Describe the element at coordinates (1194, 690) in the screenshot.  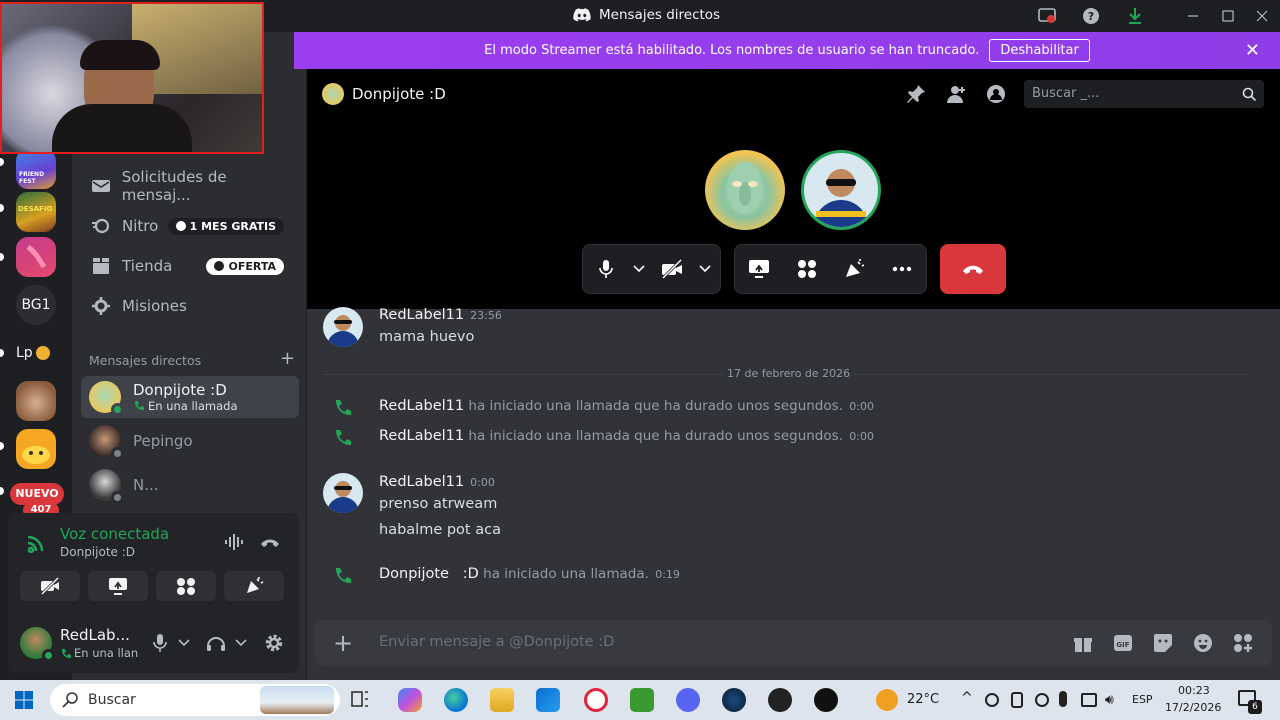
I see `tray-clock-time: 00:23` at that location.